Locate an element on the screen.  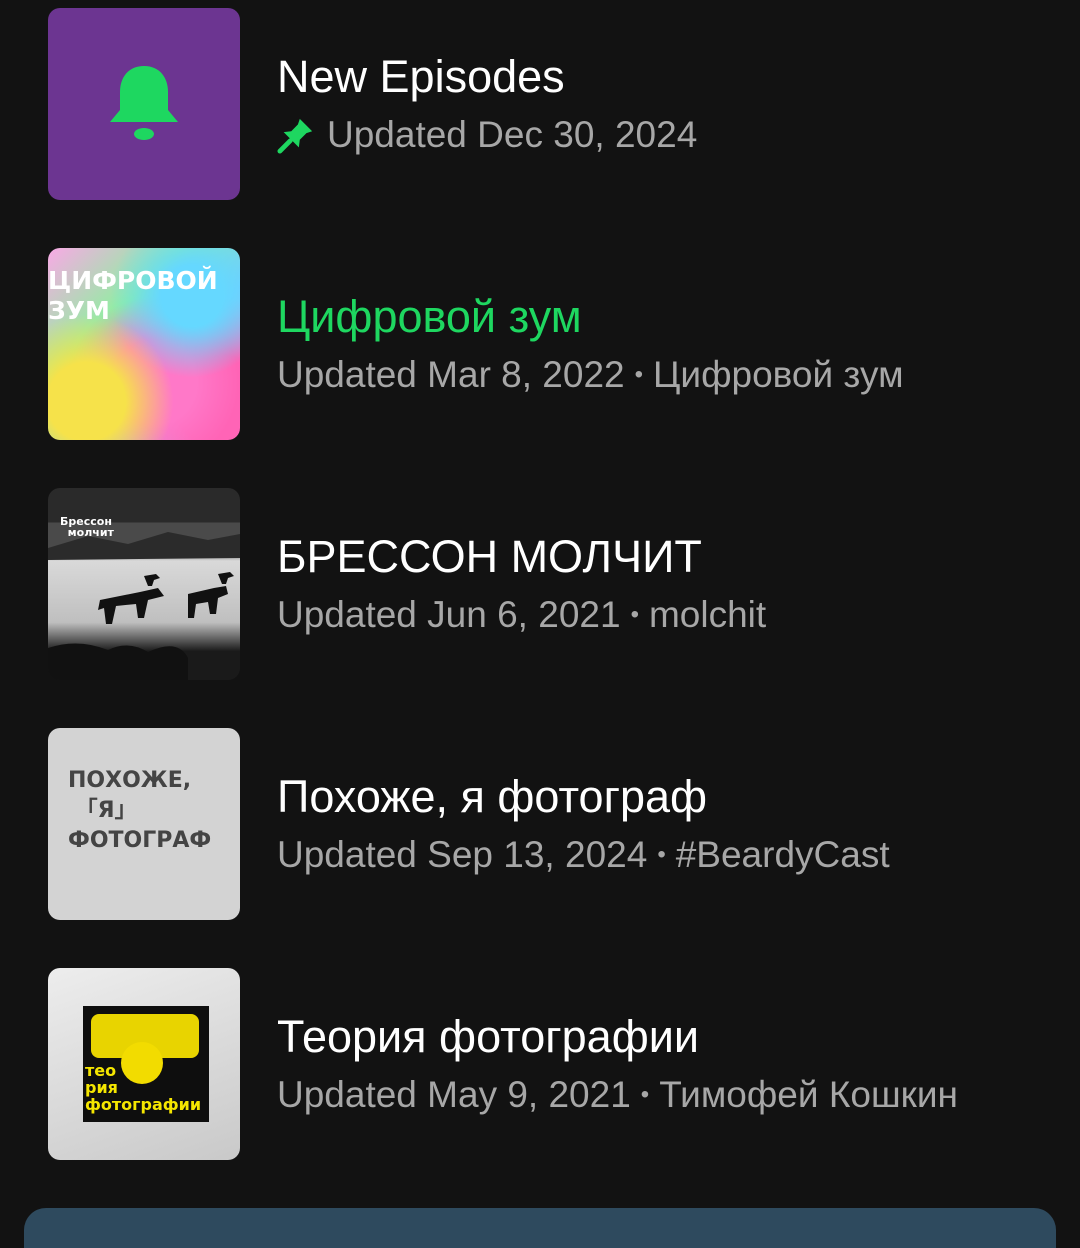
horses-image is located at coordinates (144, 606).